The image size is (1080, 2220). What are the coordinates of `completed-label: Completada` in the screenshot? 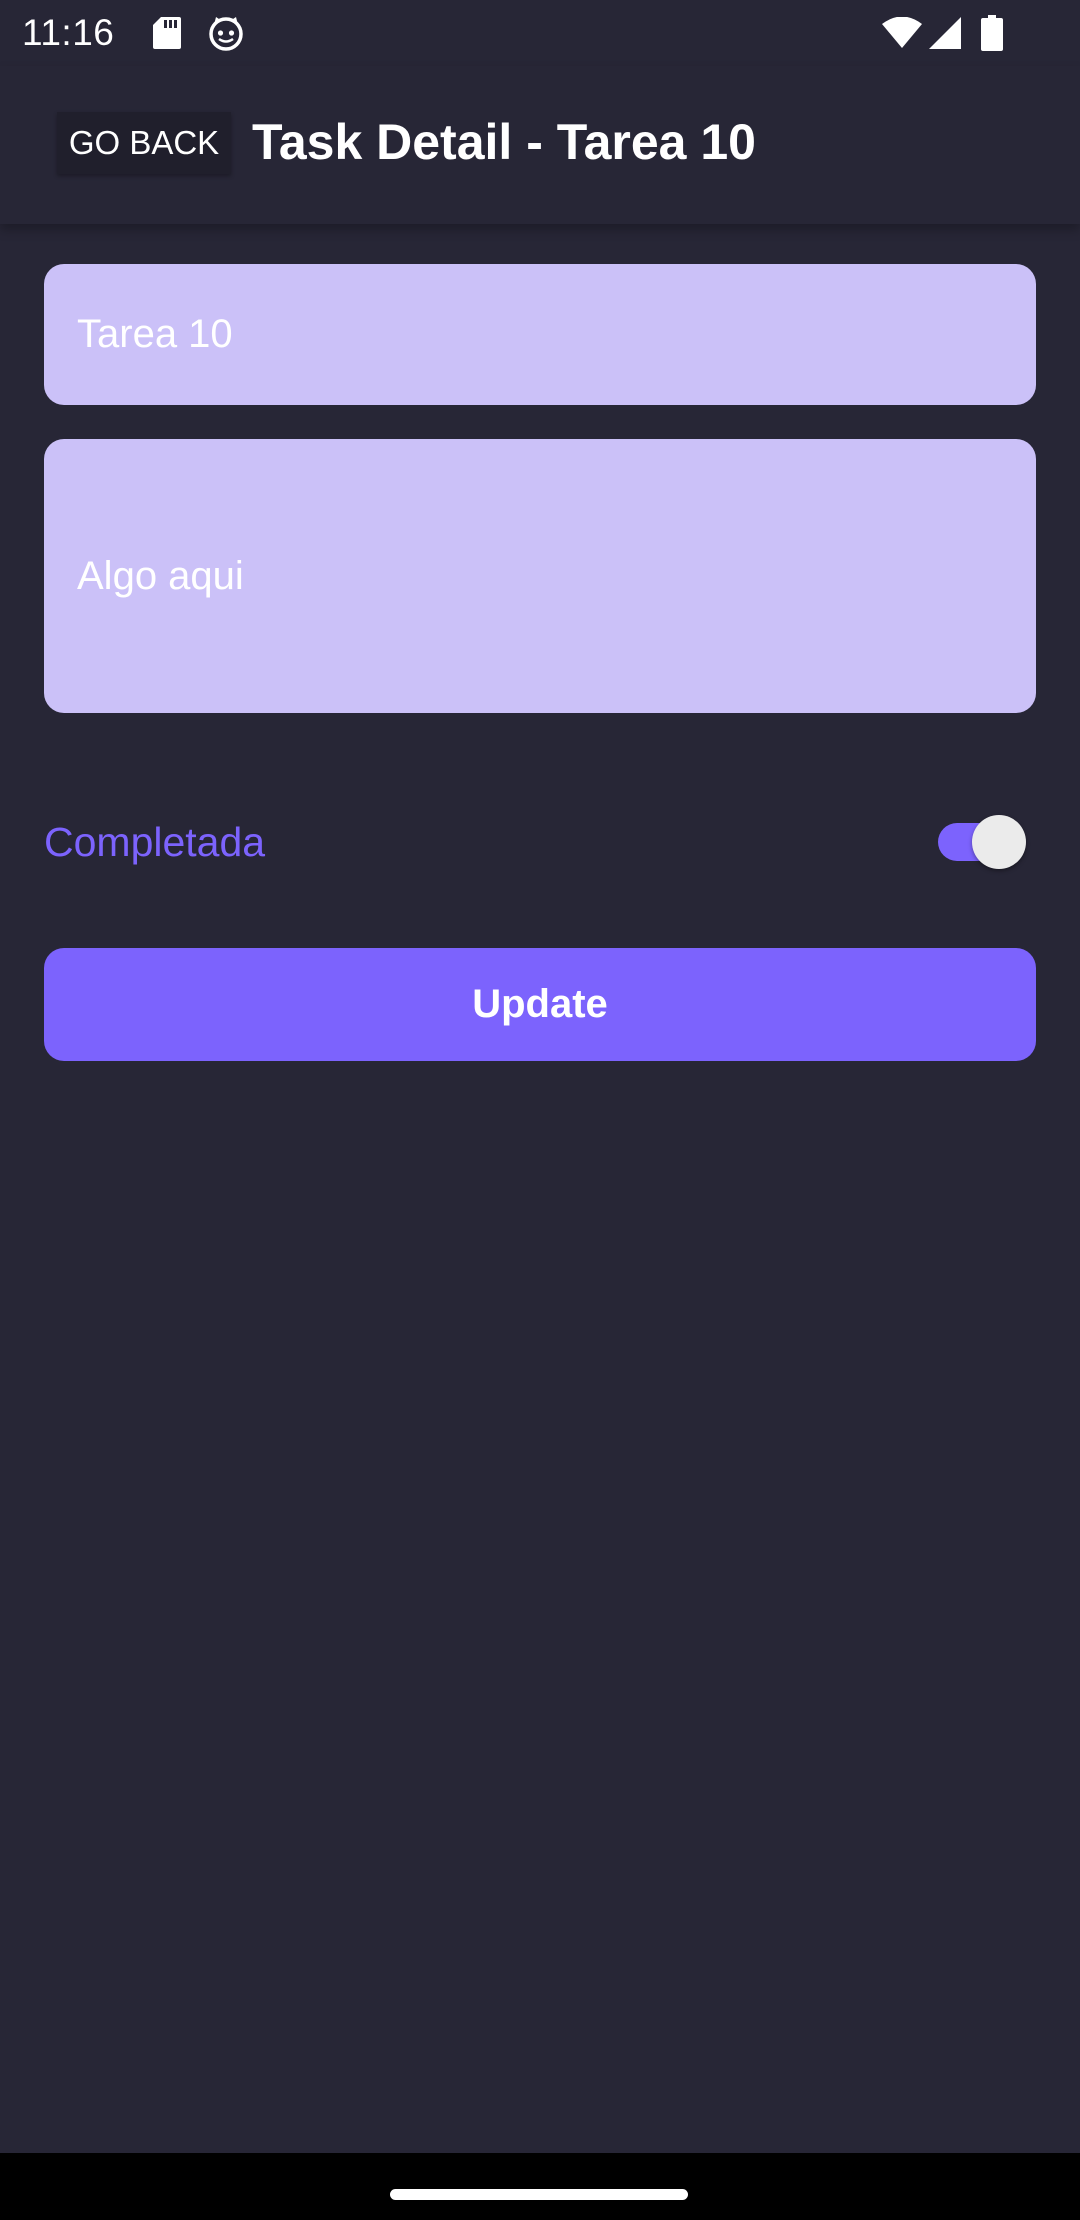 It's located at (155, 842).